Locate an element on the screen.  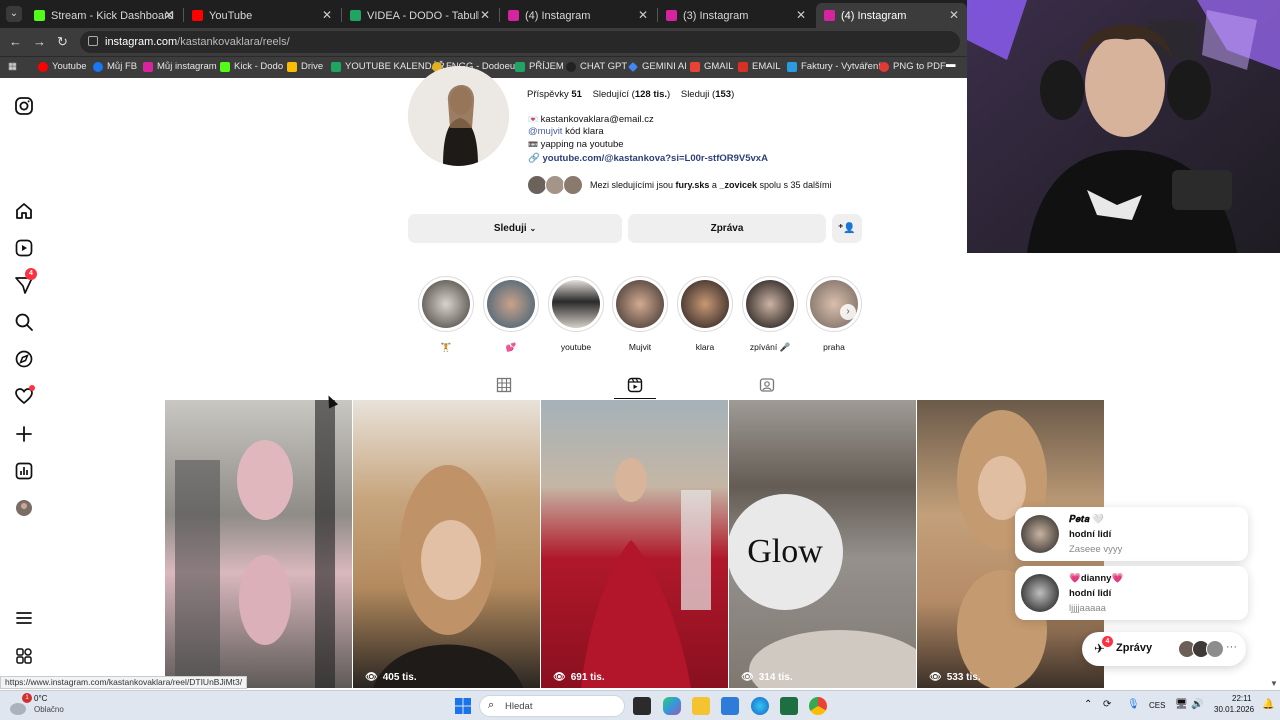
reels-icon is located at coordinates (24, 248).